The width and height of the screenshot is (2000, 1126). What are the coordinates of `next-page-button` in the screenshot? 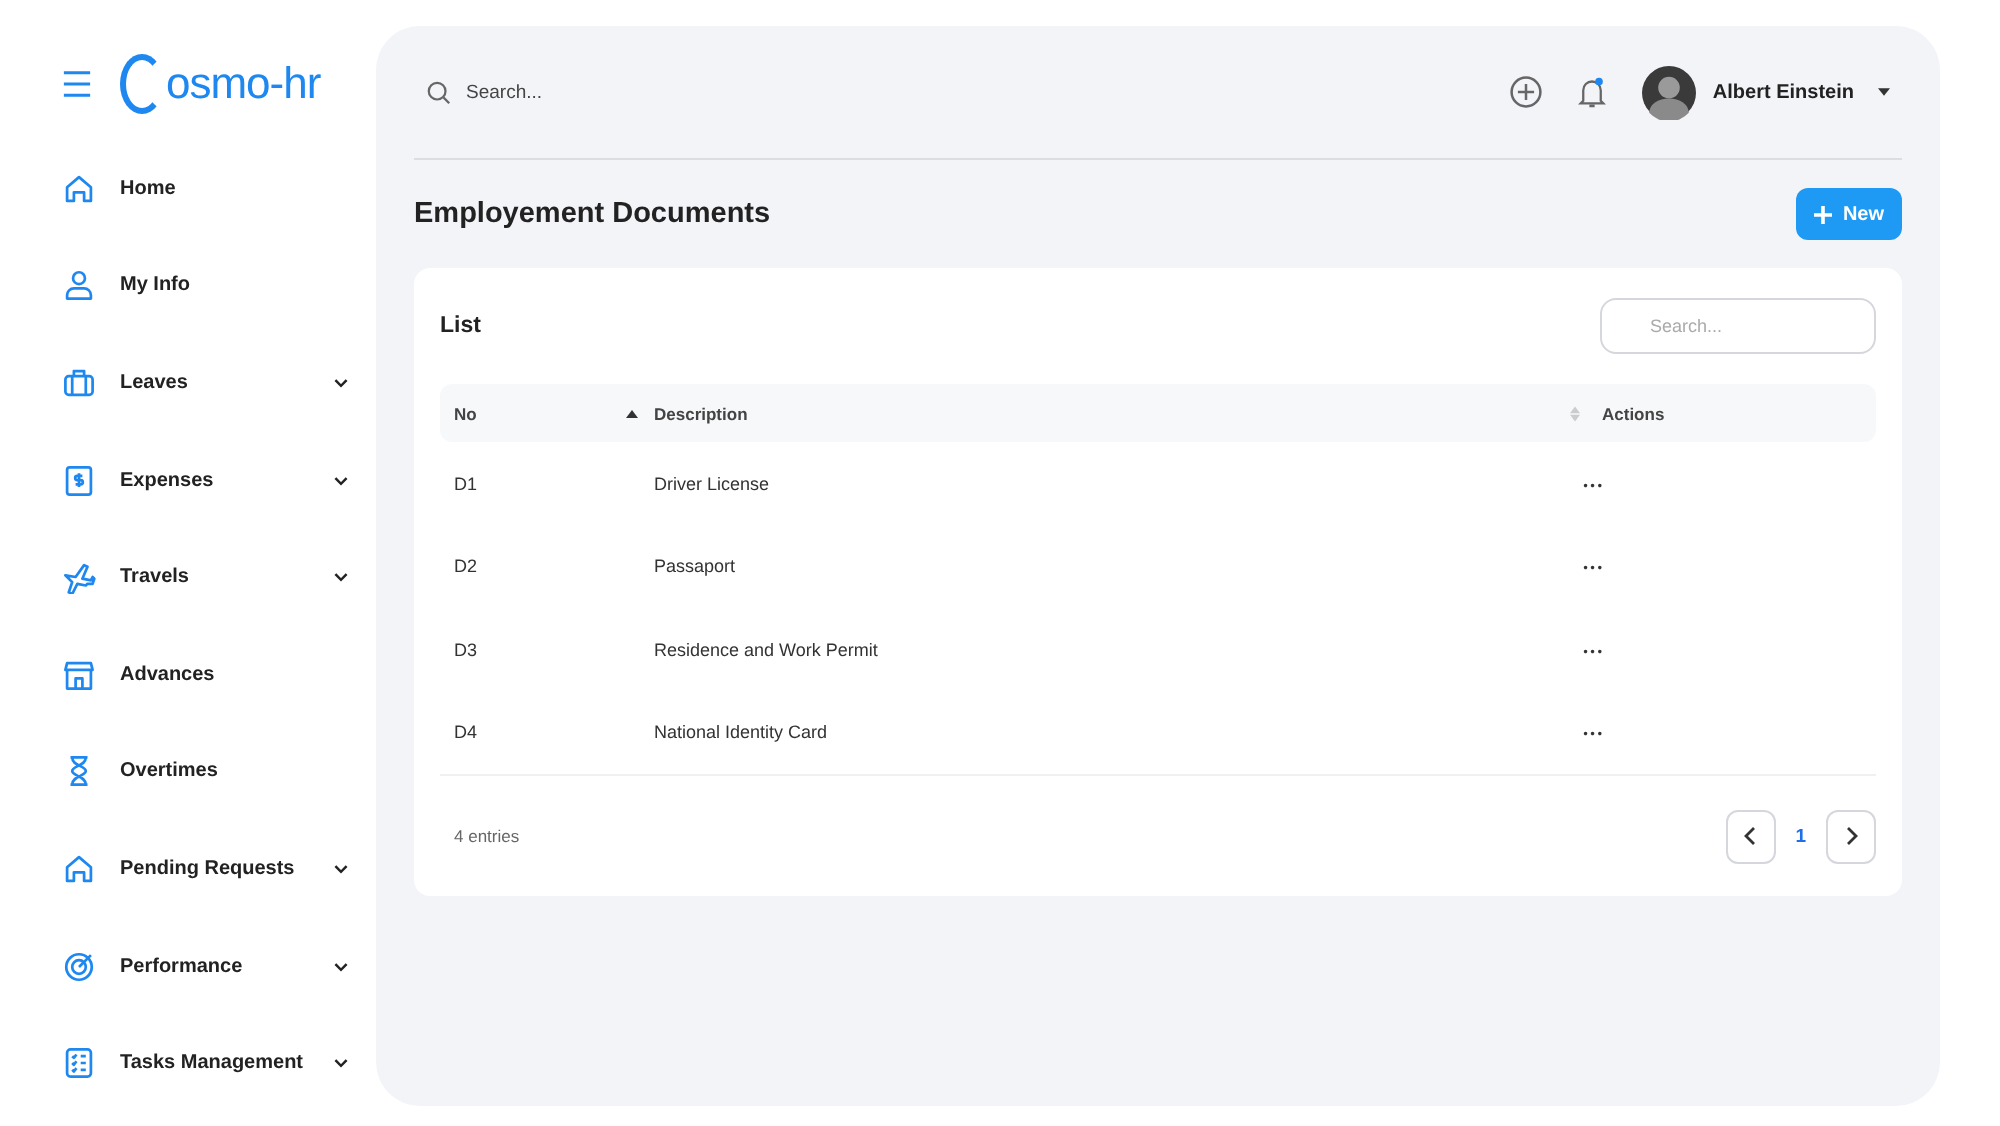 It's located at (1851, 836).